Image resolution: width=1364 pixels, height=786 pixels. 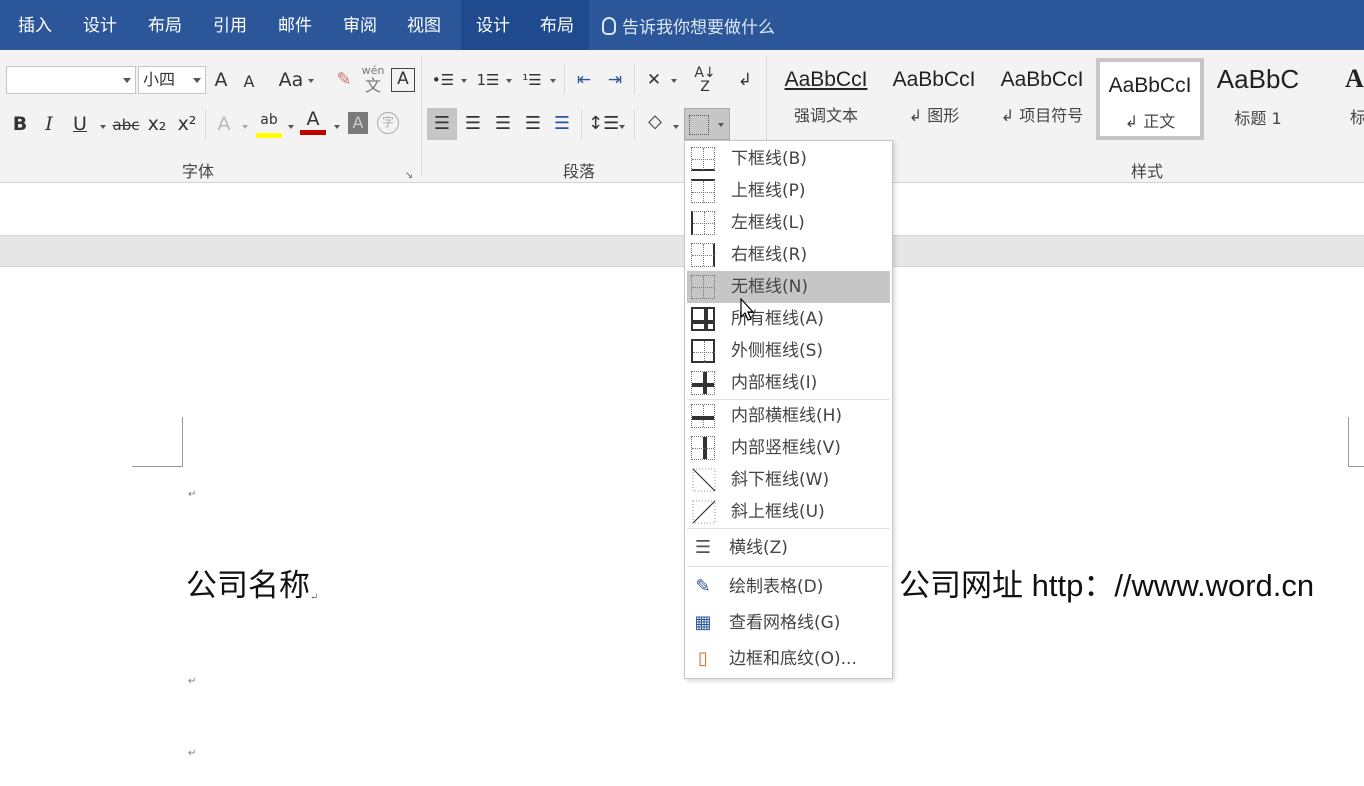 I want to click on line-spacing-button: ↕☰, so click(x=603, y=124).